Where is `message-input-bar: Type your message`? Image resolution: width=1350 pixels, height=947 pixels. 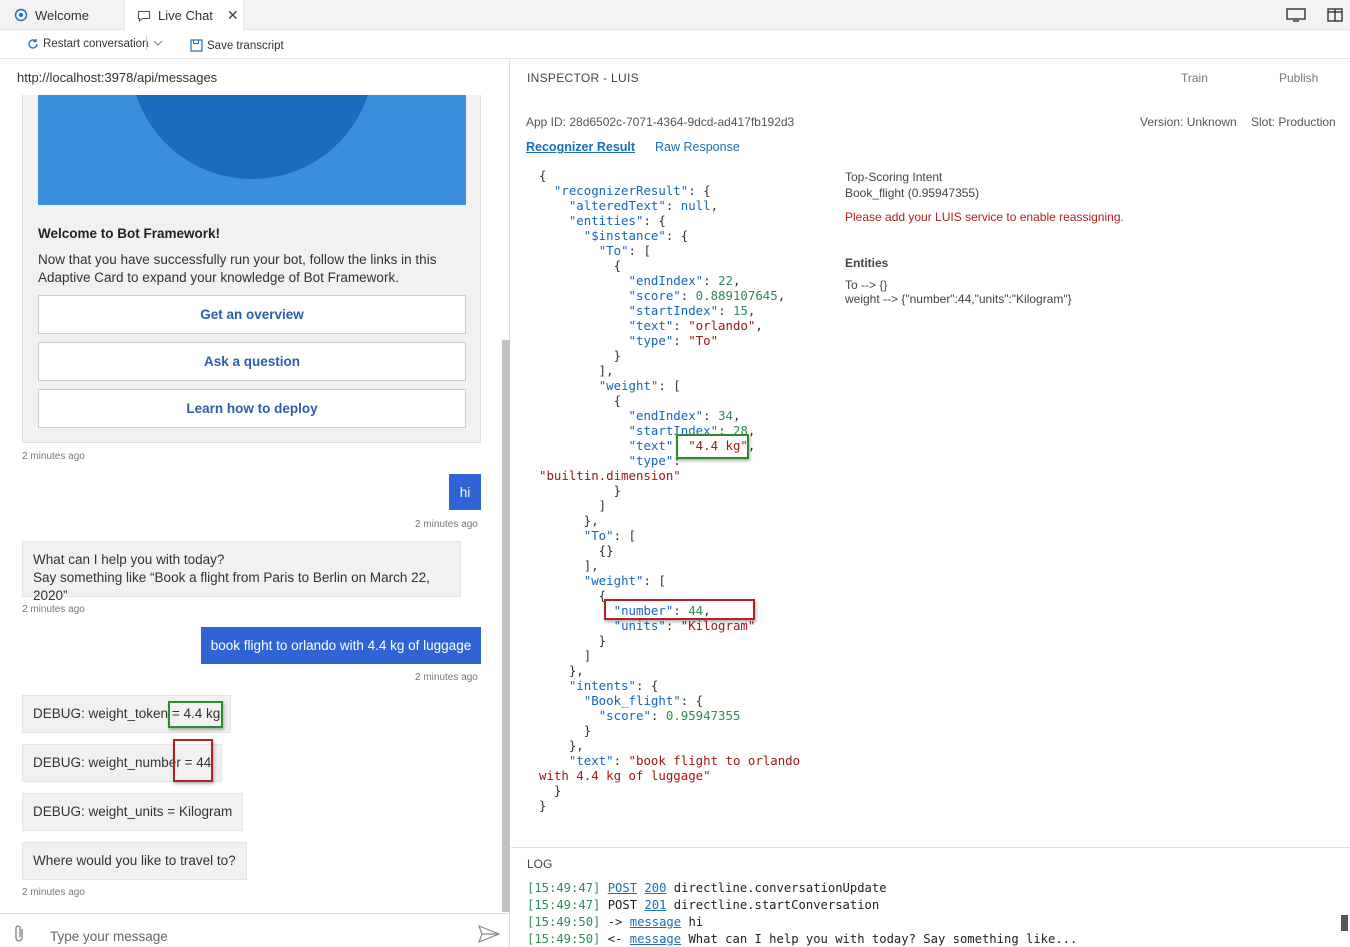 message-input-bar: Type your message is located at coordinates (255, 930).